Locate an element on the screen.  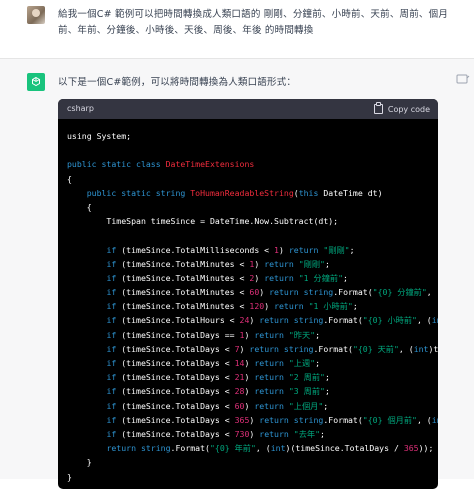
code-token: "3 周前" is located at coordinates (306, 391).